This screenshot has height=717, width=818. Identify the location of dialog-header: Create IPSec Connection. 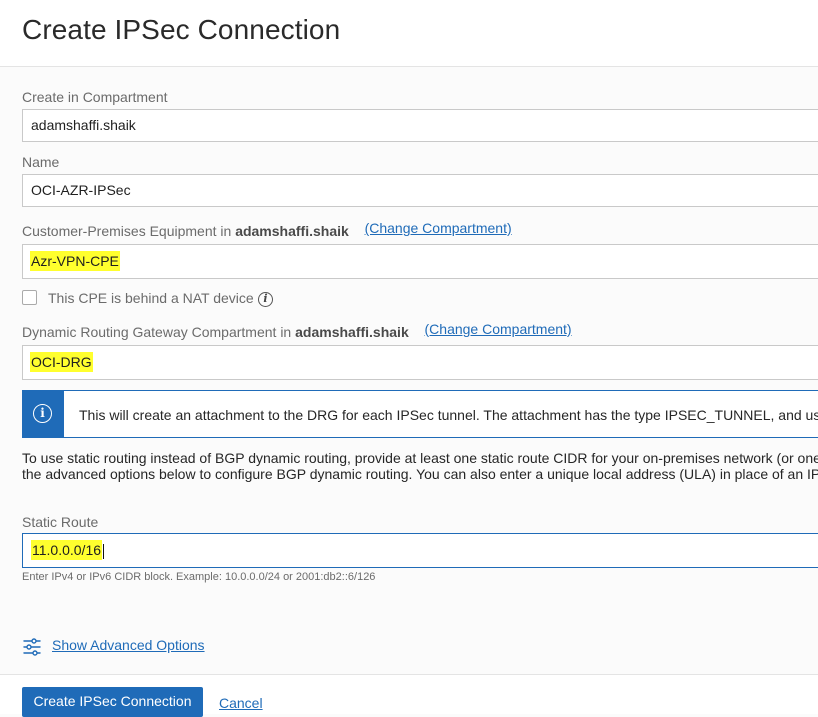
(409, 33).